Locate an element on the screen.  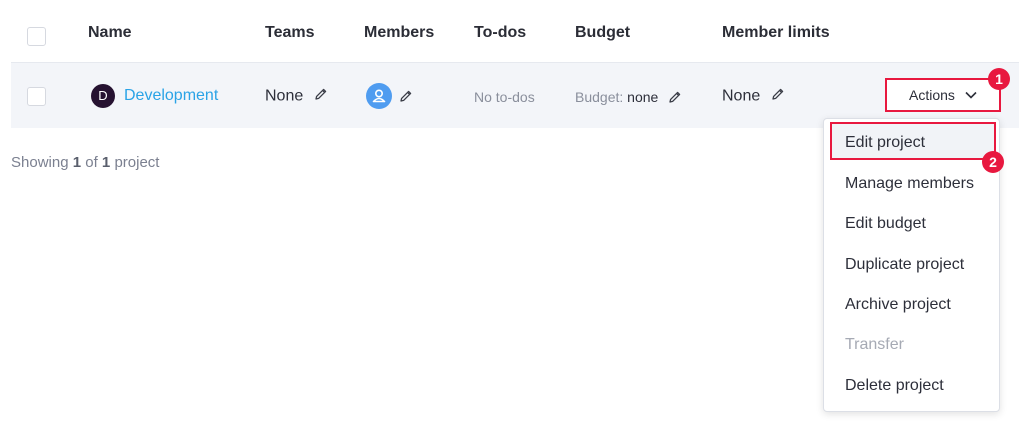
menu-item-transfer: Transfer is located at coordinates (874, 344).